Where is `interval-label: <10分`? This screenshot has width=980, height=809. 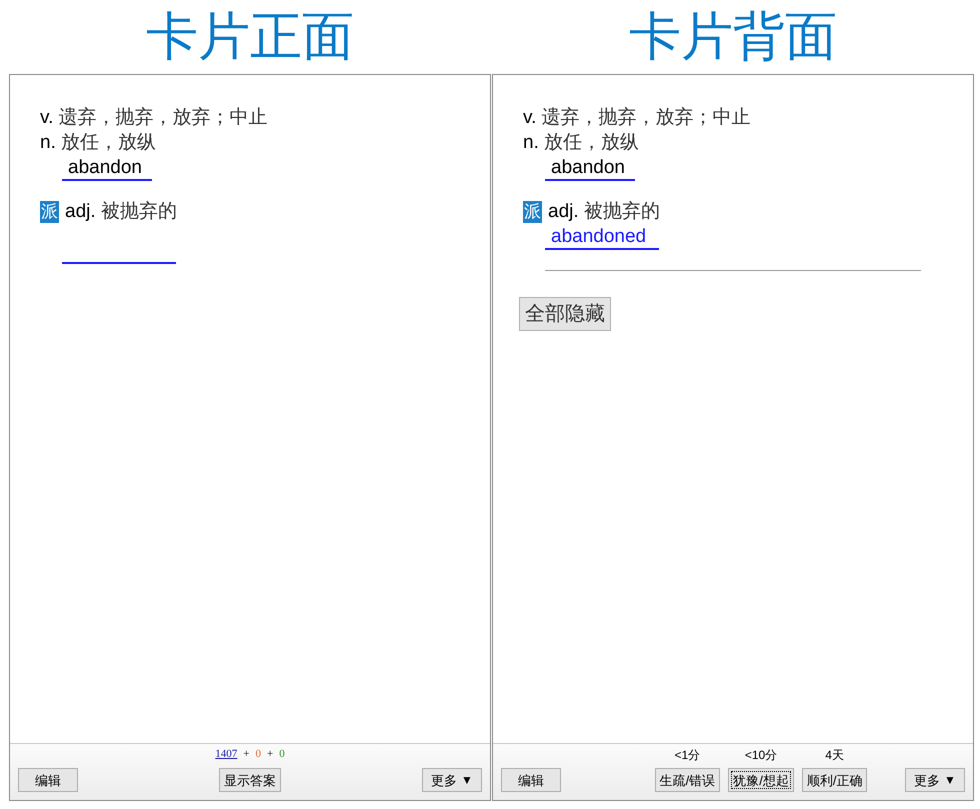
interval-label: <10分 is located at coordinates (761, 755).